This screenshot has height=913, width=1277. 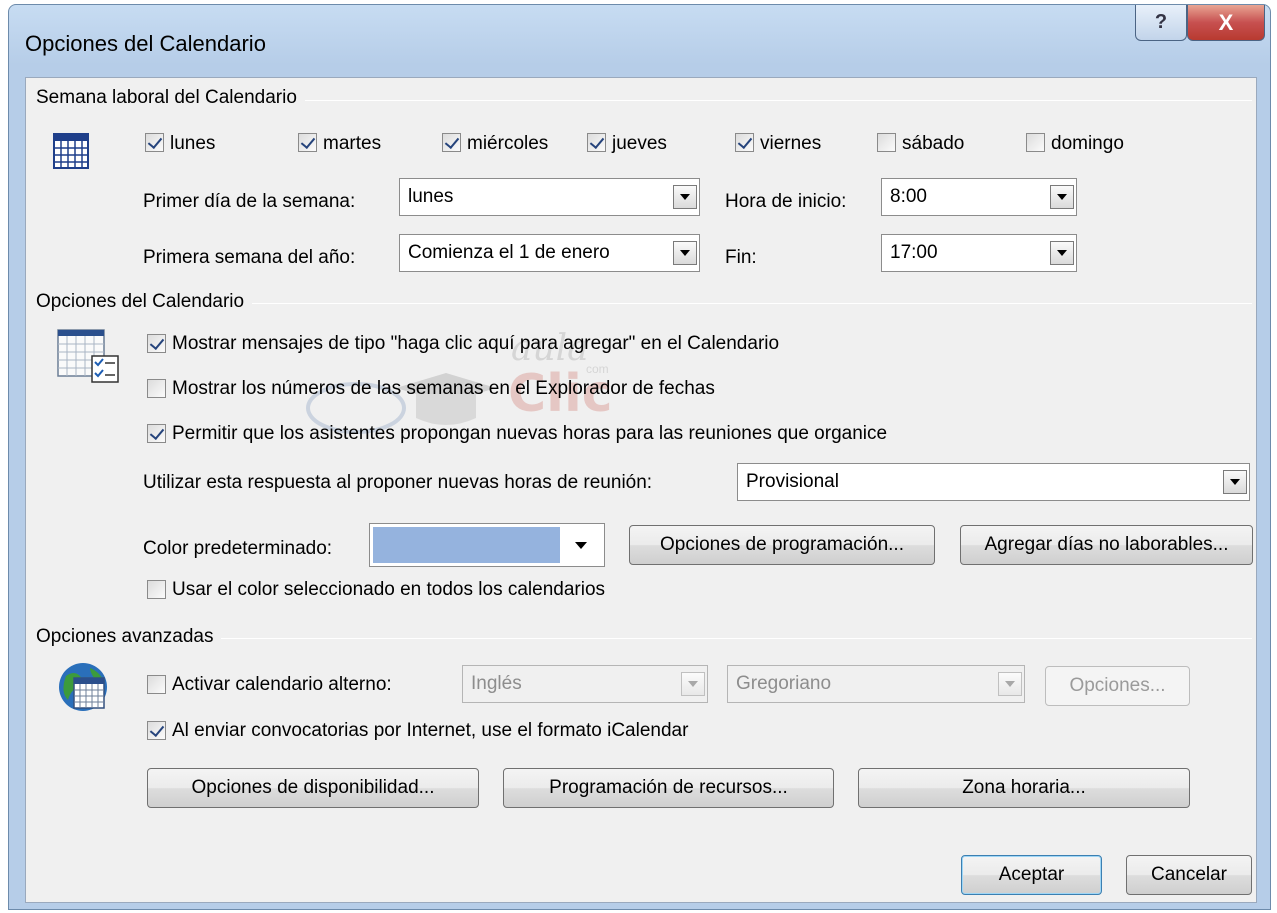 I want to click on first-week-value: Comienza el 1 de enero, so click(x=509, y=252).